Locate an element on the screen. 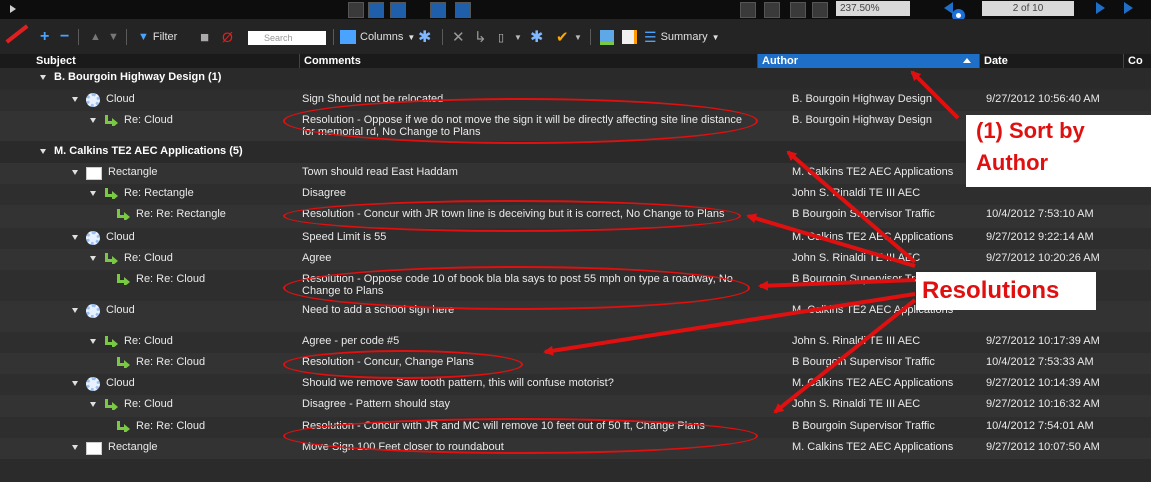 This screenshot has height=482, width=1151. callout-line-1: (1) Sort by is located at coordinates (1030, 130).